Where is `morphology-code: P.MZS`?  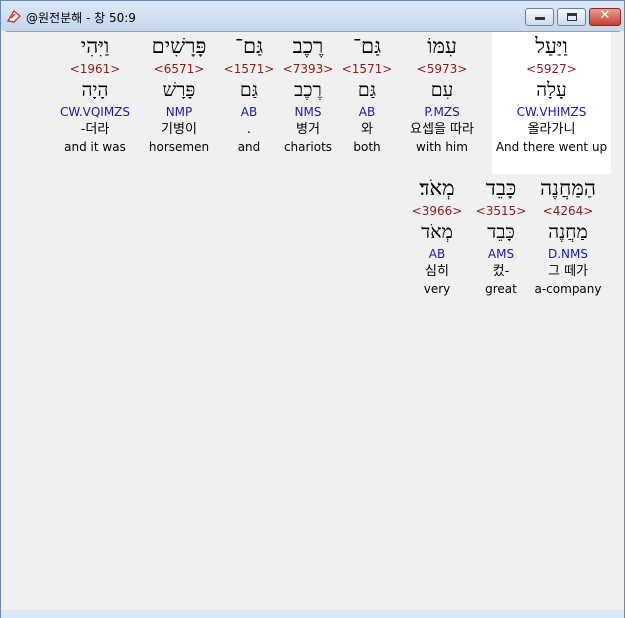 morphology-code: P.MZS is located at coordinates (442, 112).